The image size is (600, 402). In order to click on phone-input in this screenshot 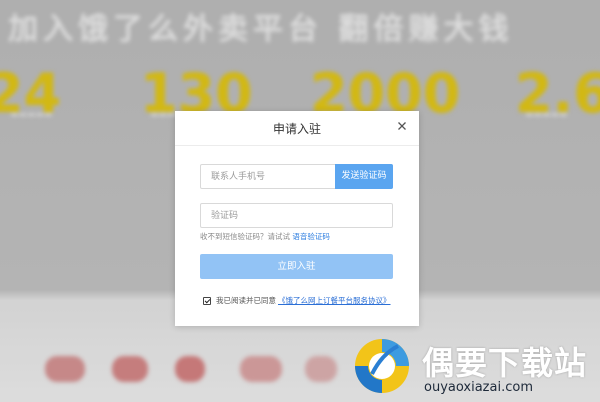, I will do `click(271, 176)`.